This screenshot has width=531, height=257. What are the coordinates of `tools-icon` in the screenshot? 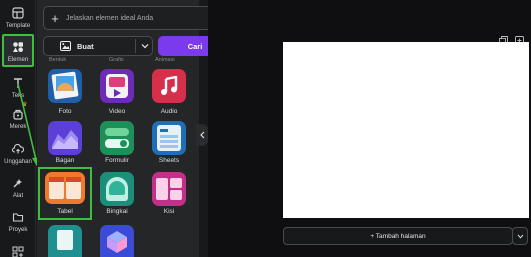 It's located at (18, 183).